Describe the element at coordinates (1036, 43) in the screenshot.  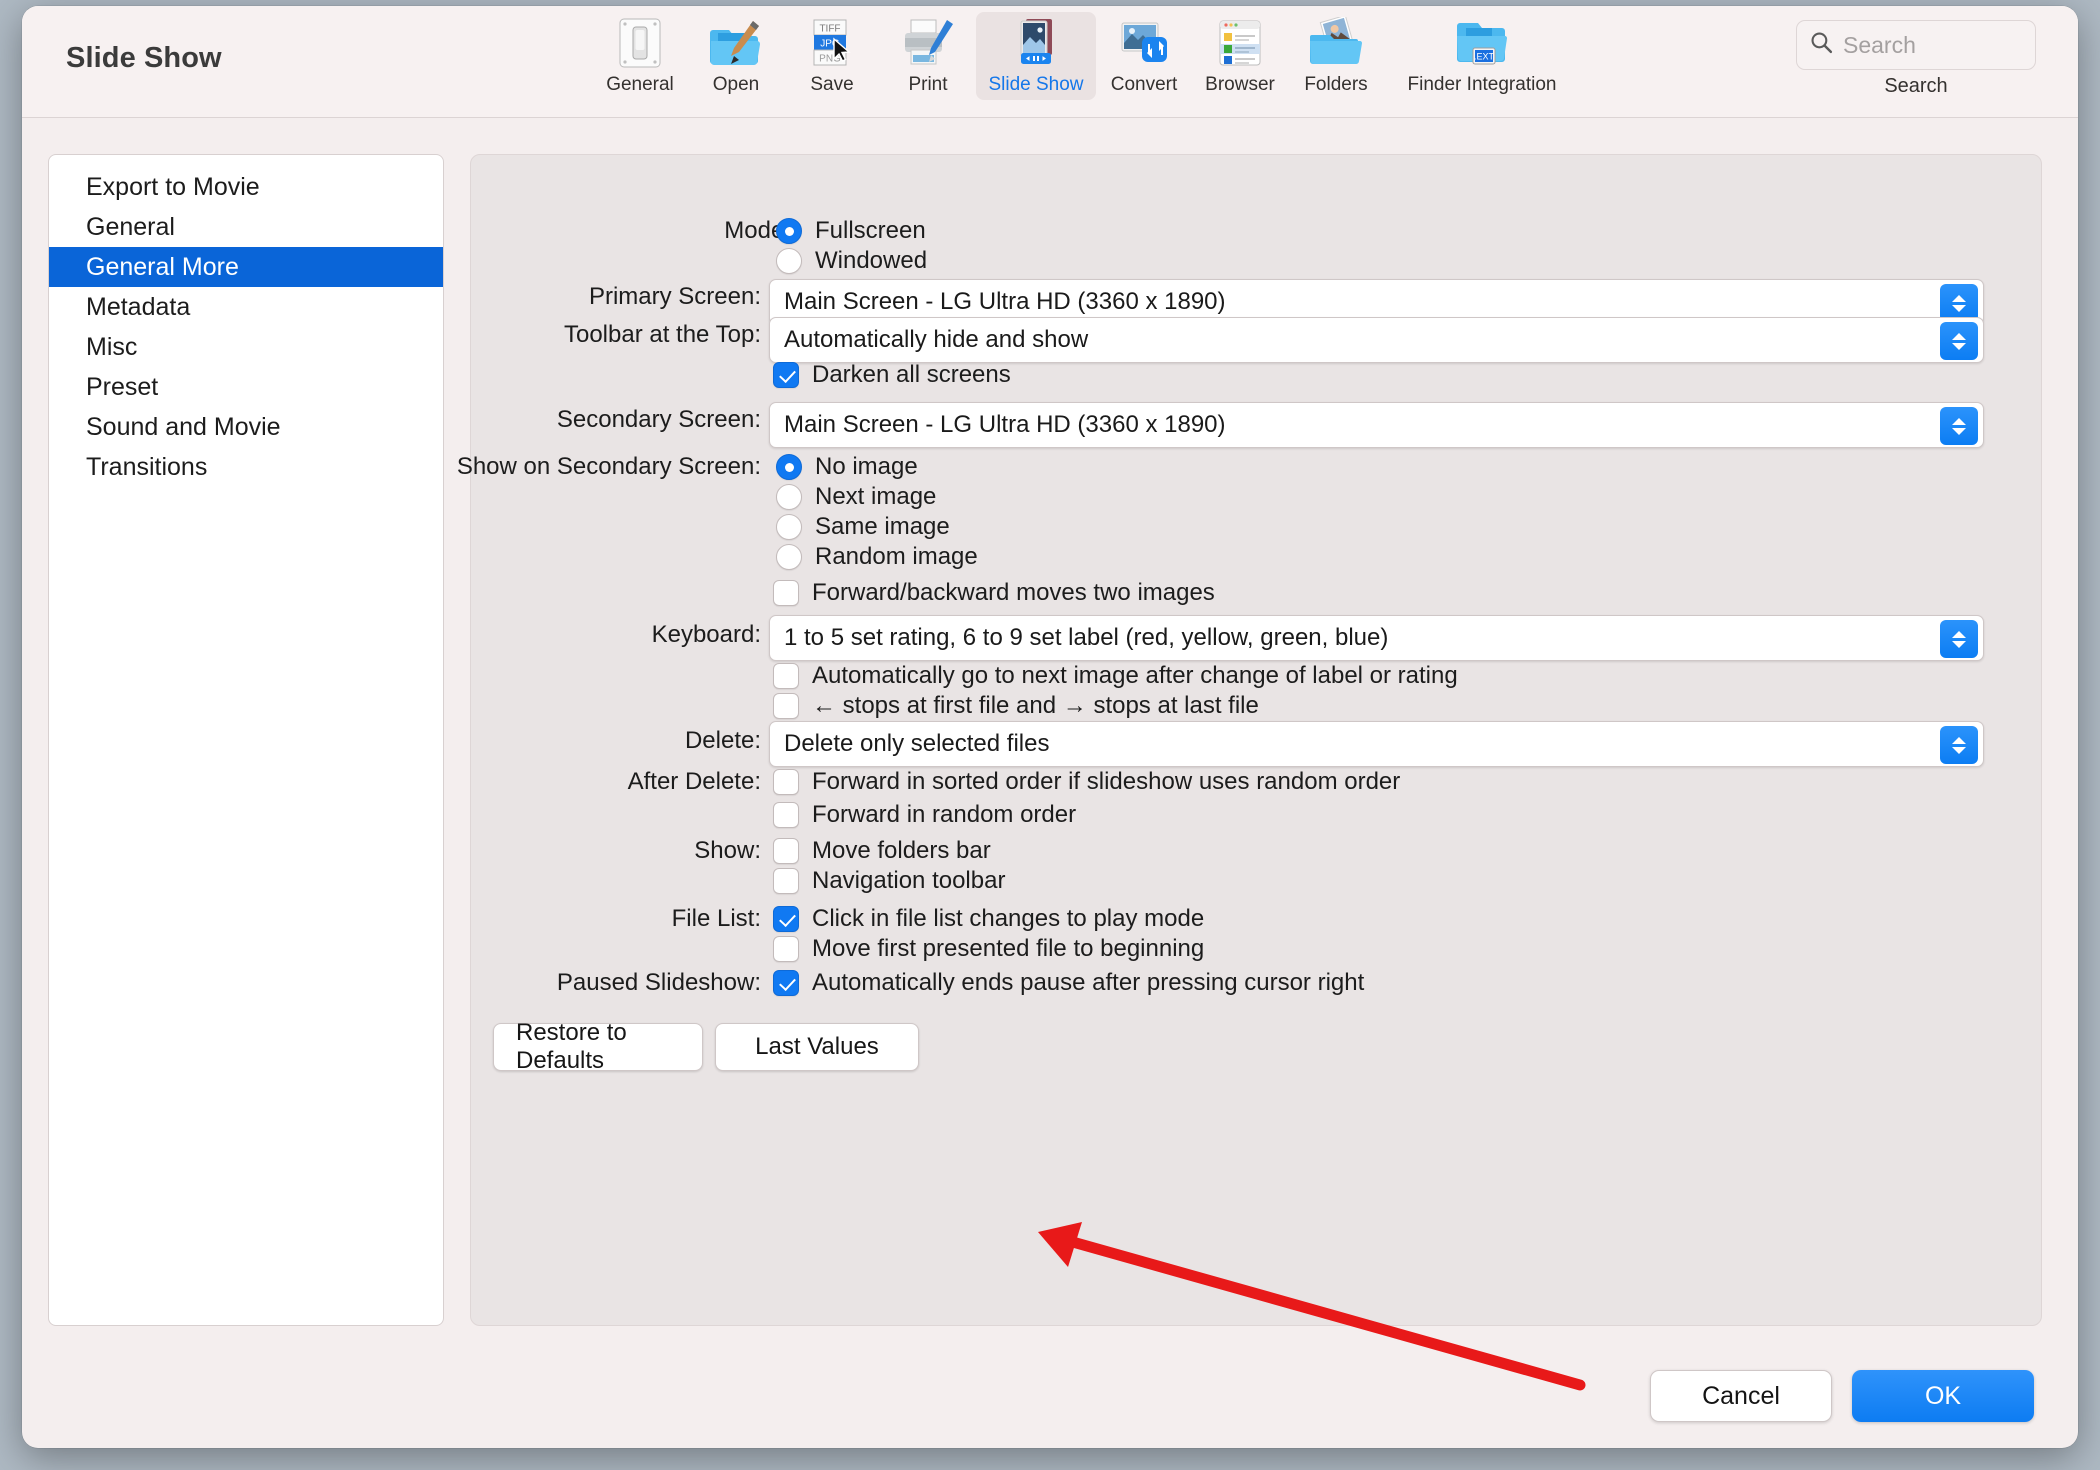
I see `slideshow-icon` at that location.